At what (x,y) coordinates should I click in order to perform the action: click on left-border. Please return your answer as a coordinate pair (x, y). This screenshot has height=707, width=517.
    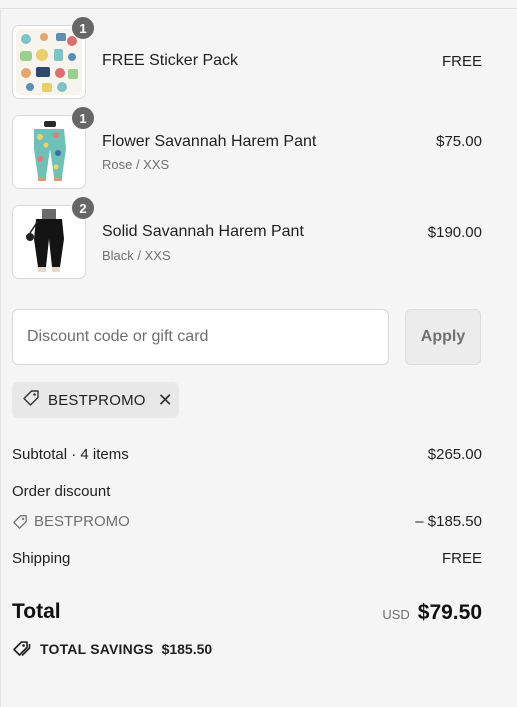
    Looking at the image, I should click on (0, 357).